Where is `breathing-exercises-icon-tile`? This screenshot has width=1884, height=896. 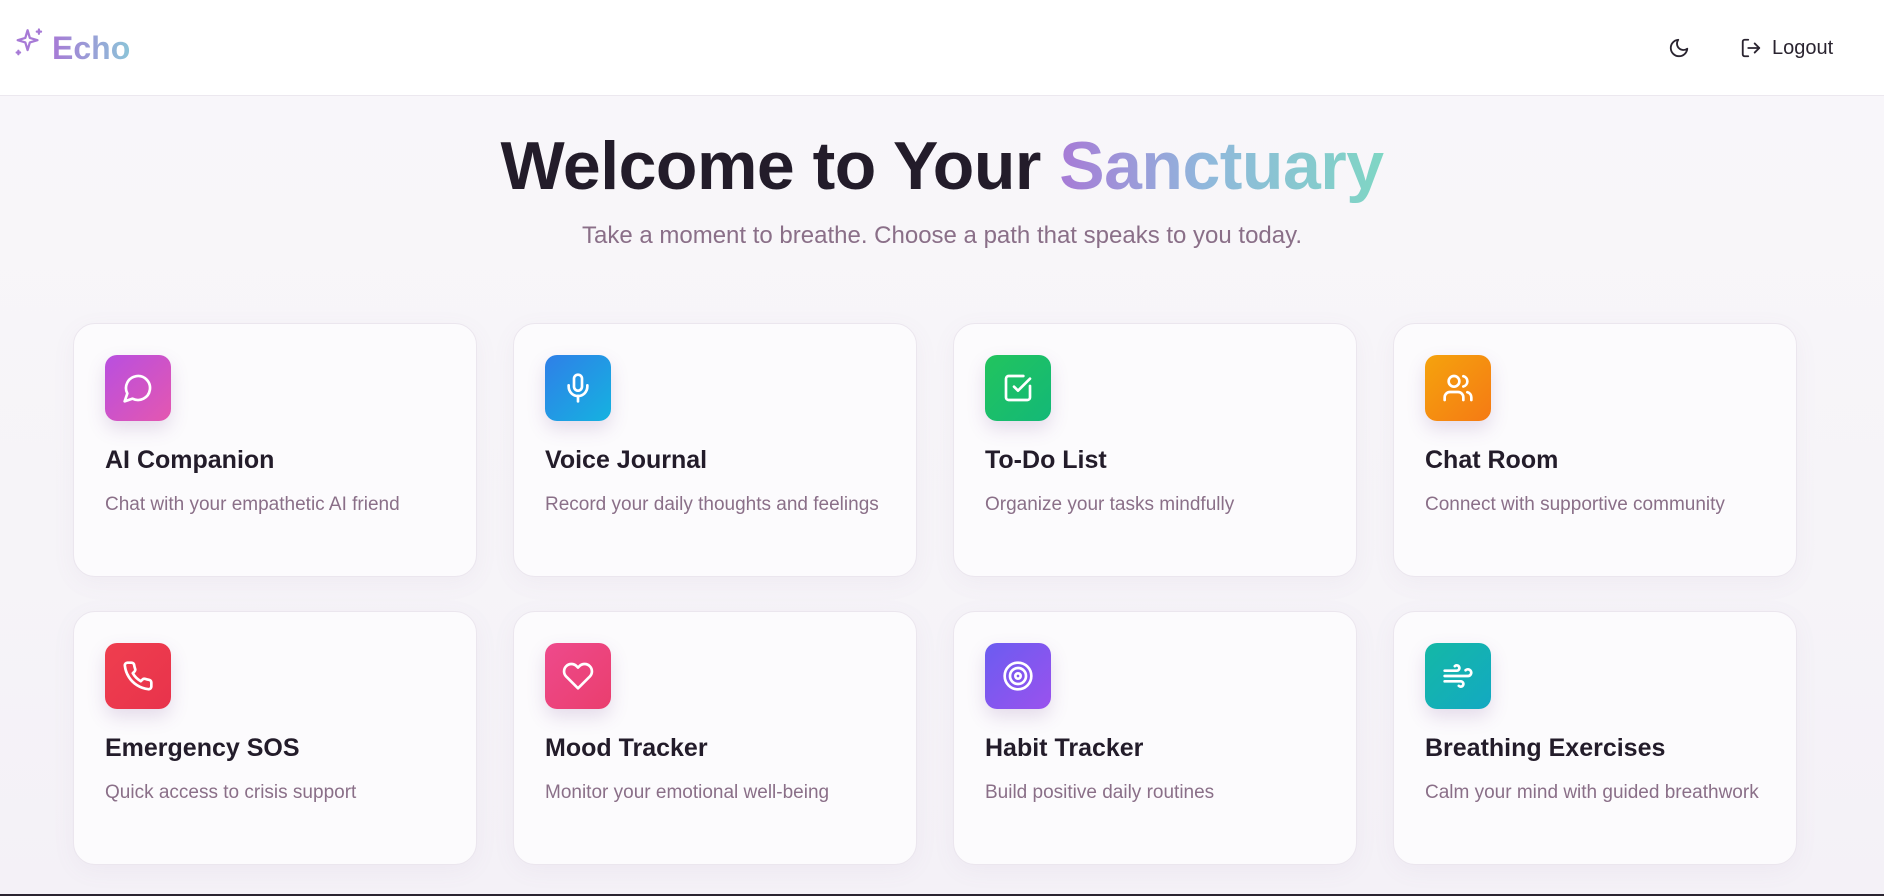 breathing-exercises-icon-tile is located at coordinates (1458, 676).